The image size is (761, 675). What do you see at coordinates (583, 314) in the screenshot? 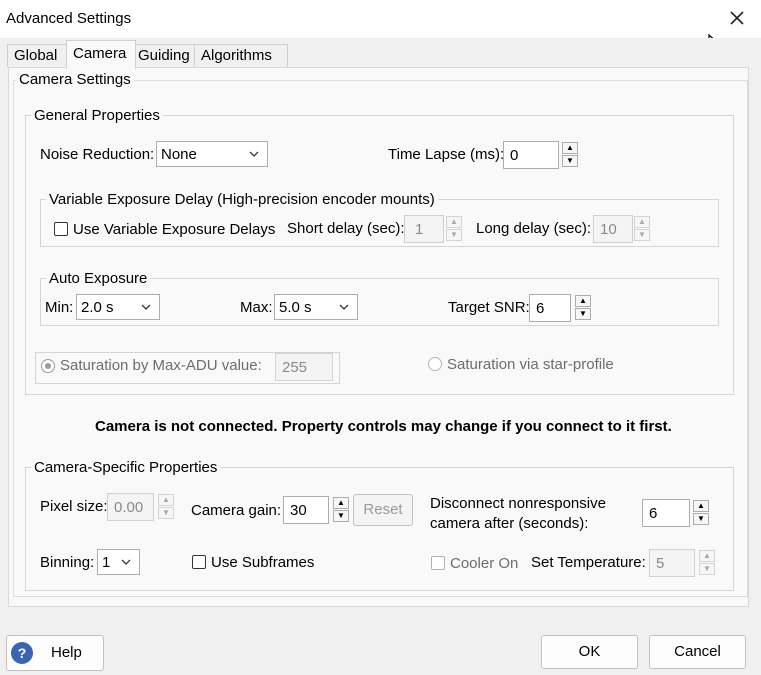
I see `target-snr-down-arrow: ▼` at bounding box center [583, 314].